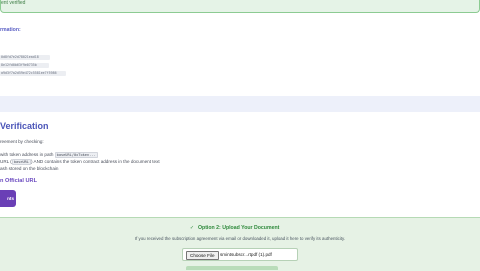 This screenshot has width=480, height=271. I want to click on upload-option-title: Option 2: Upload Your Document, so click(239, 228).